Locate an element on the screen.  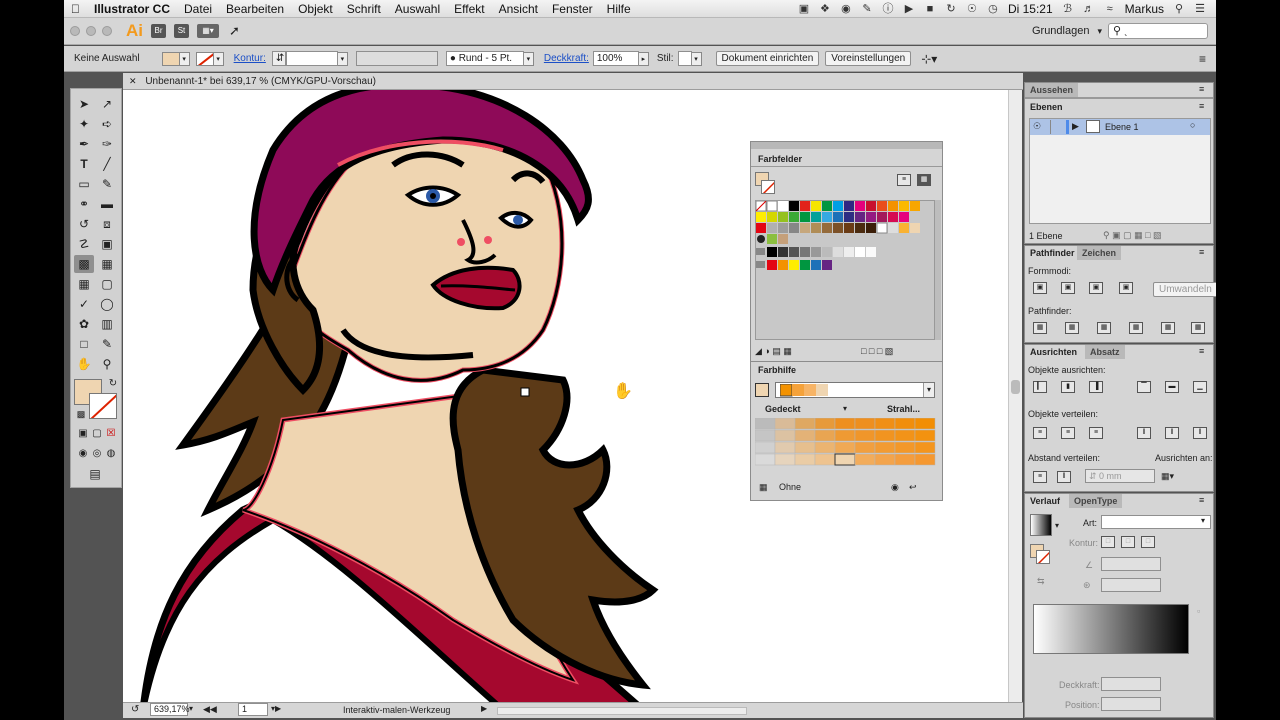
none-mode-icon: ☒ is located at coordinates (111, 434).